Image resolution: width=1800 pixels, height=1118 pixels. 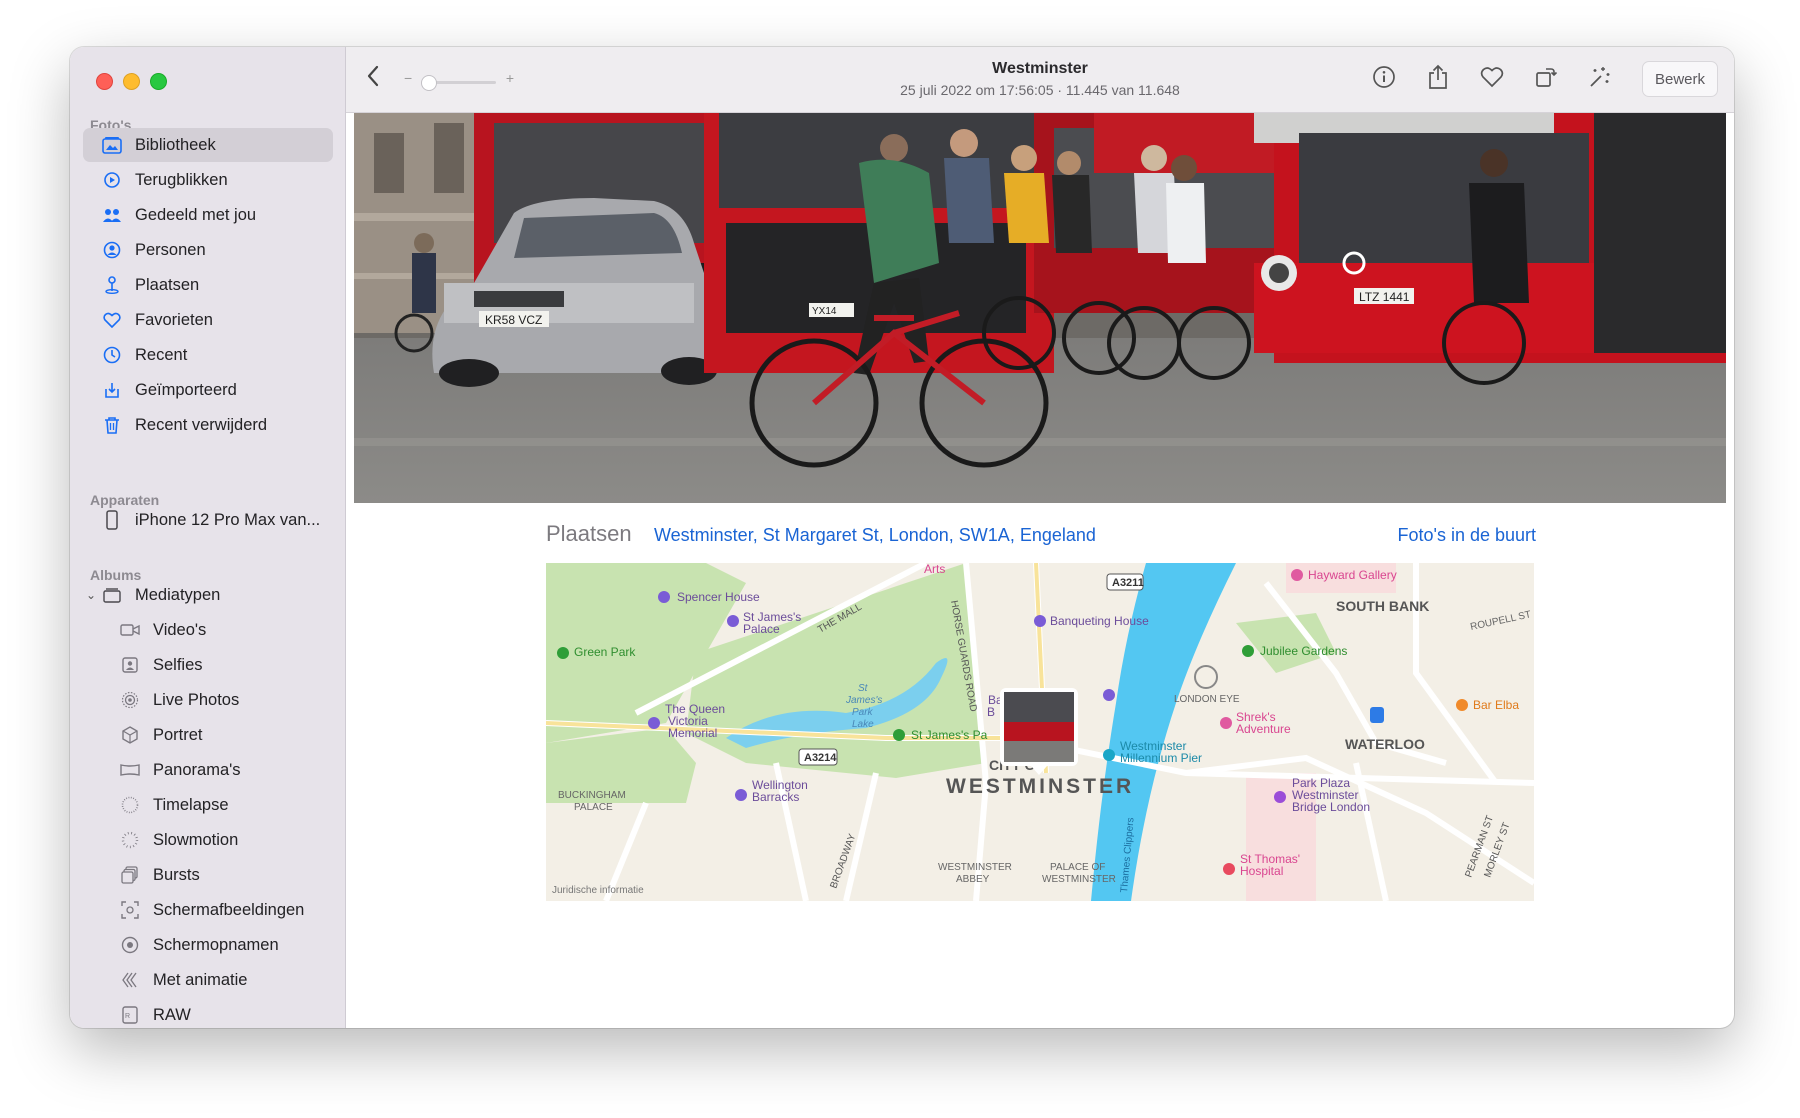 What do you see at coordinates (664, 597) in the screenshot?
I see `poi-spencer` at bounding box center [664, 597].